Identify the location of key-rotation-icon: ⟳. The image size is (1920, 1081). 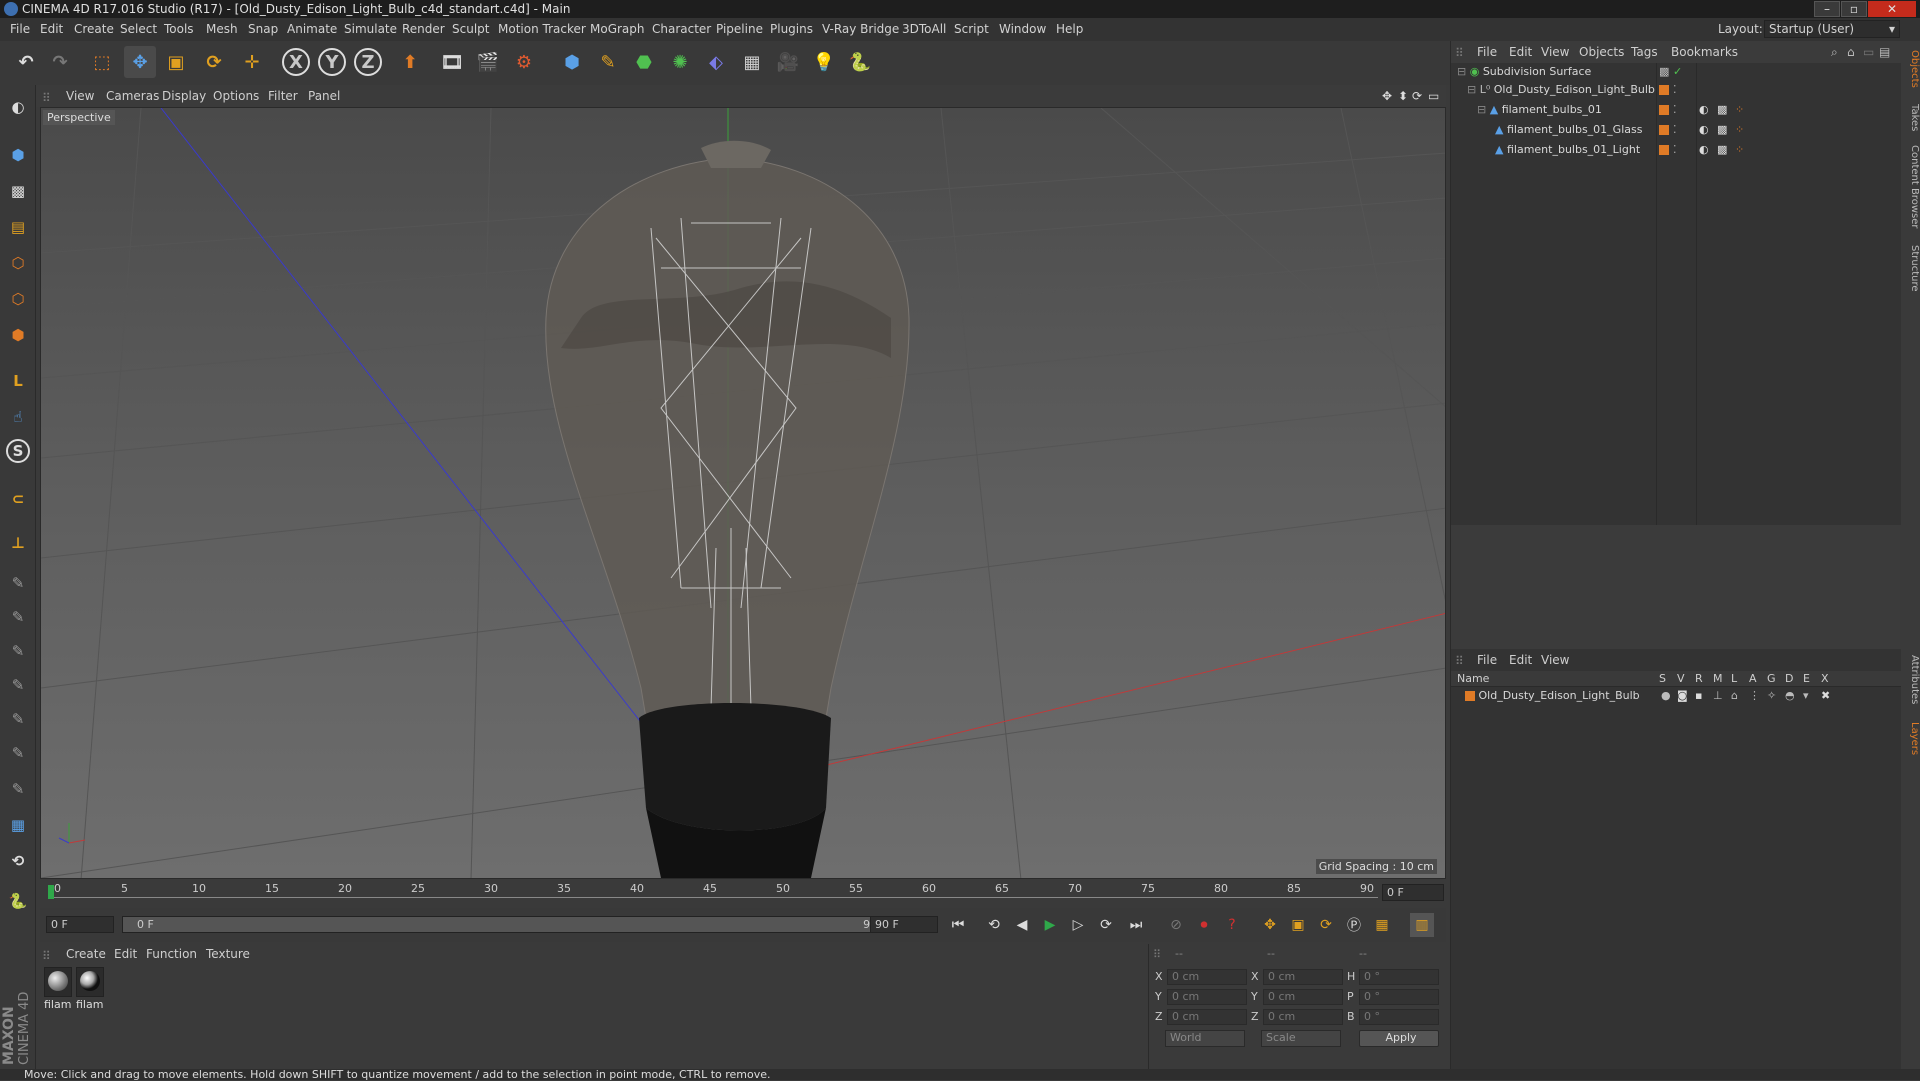
(1326, 925).